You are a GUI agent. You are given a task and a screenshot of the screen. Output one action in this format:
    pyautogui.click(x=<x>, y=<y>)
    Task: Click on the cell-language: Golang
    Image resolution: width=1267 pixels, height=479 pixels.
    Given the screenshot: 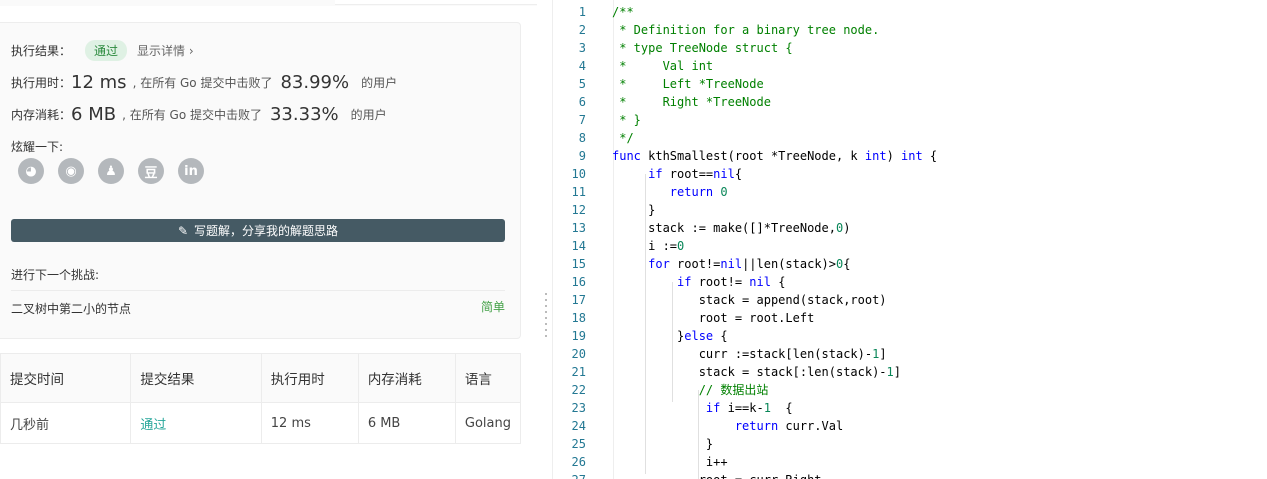 What is the action you would take?
    pyautogui.click(x=488, y=423)
    